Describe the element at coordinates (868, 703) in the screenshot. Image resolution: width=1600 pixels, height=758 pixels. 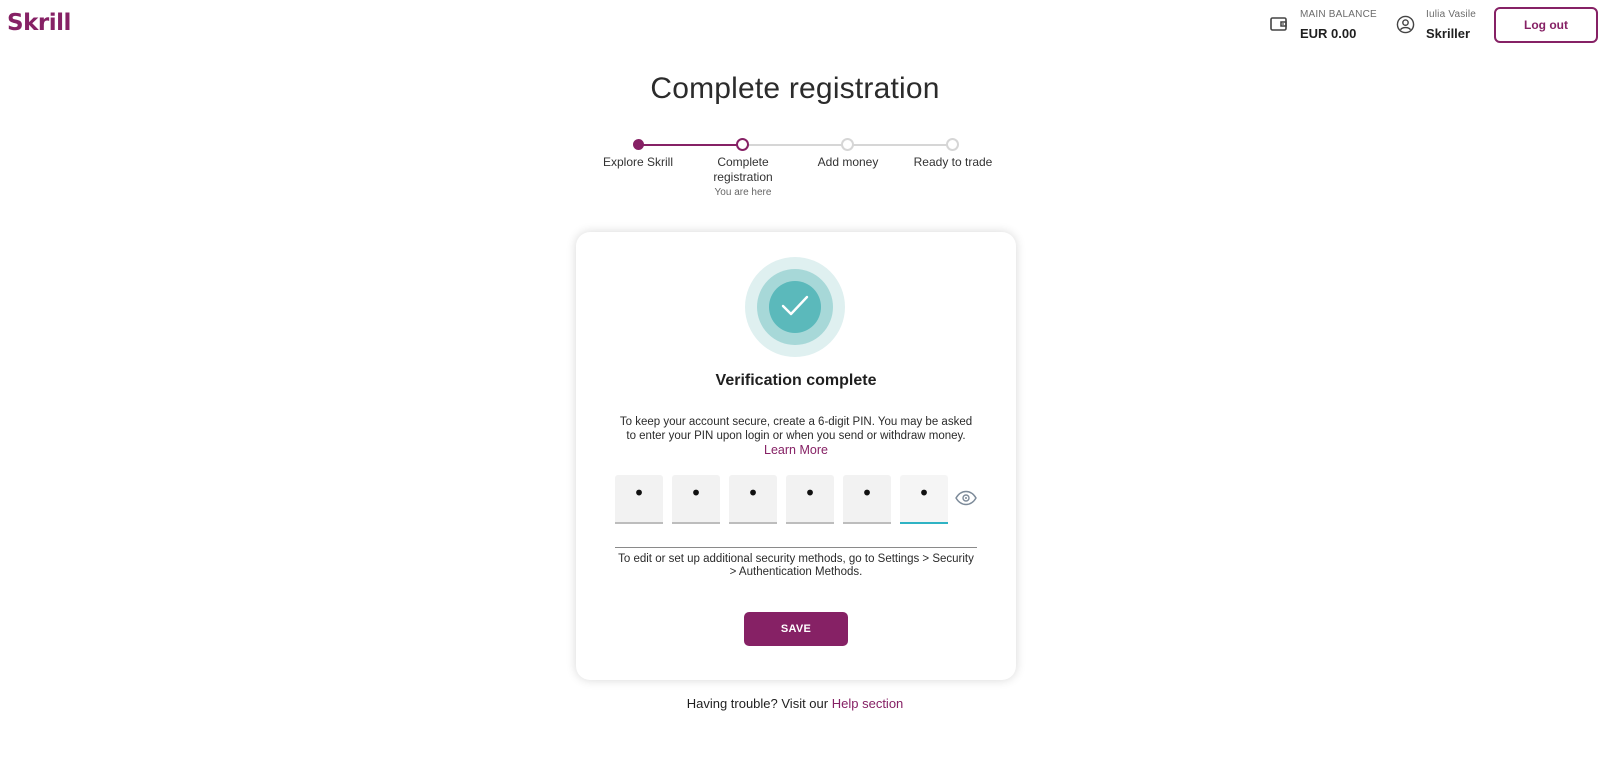
I see `help-section-link: Help section` at that location.